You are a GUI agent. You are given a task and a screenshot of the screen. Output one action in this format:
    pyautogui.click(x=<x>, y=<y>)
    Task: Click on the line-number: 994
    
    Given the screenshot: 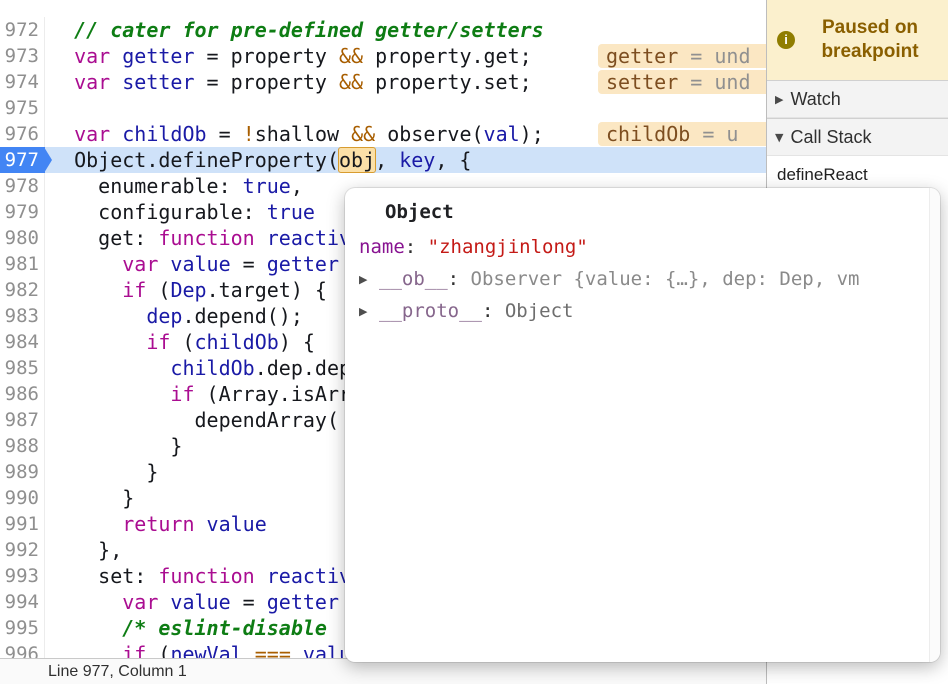 What is the action you would take?
    pyautogui.click(x=22, y=602)
    